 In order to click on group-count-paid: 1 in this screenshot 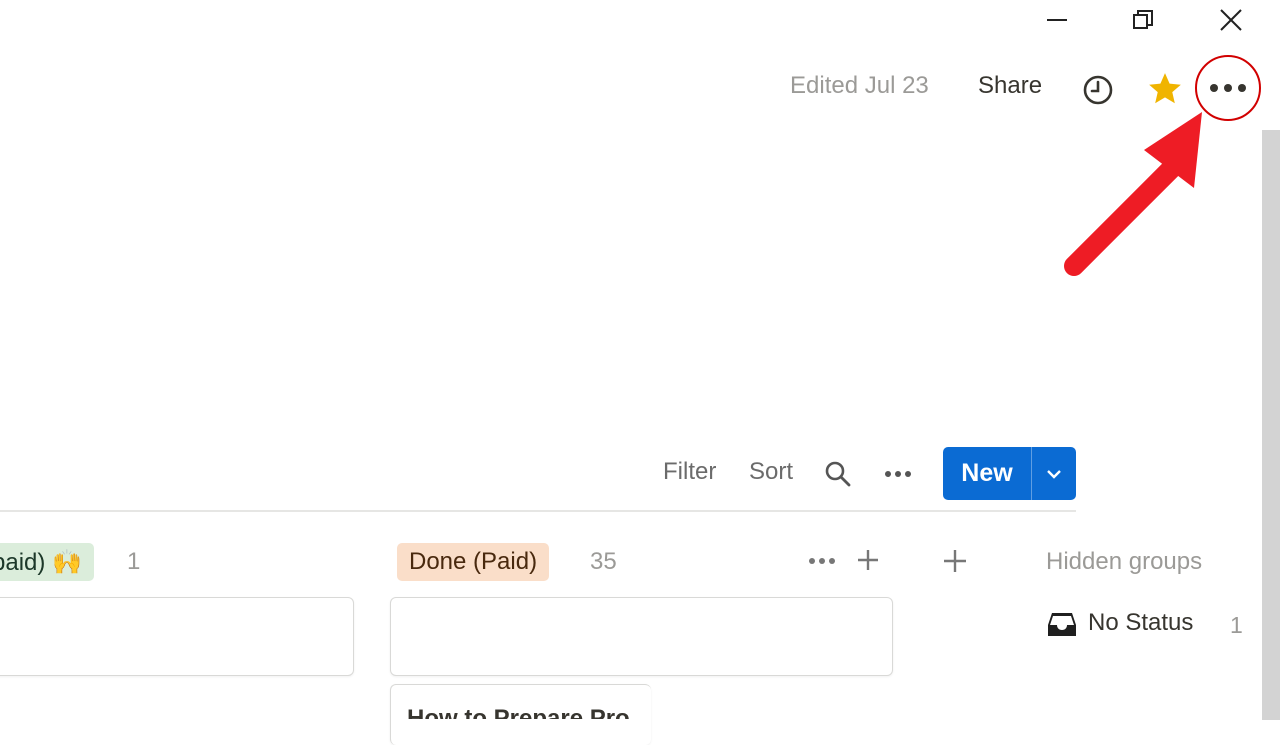, I will do `click(134, 561)`.